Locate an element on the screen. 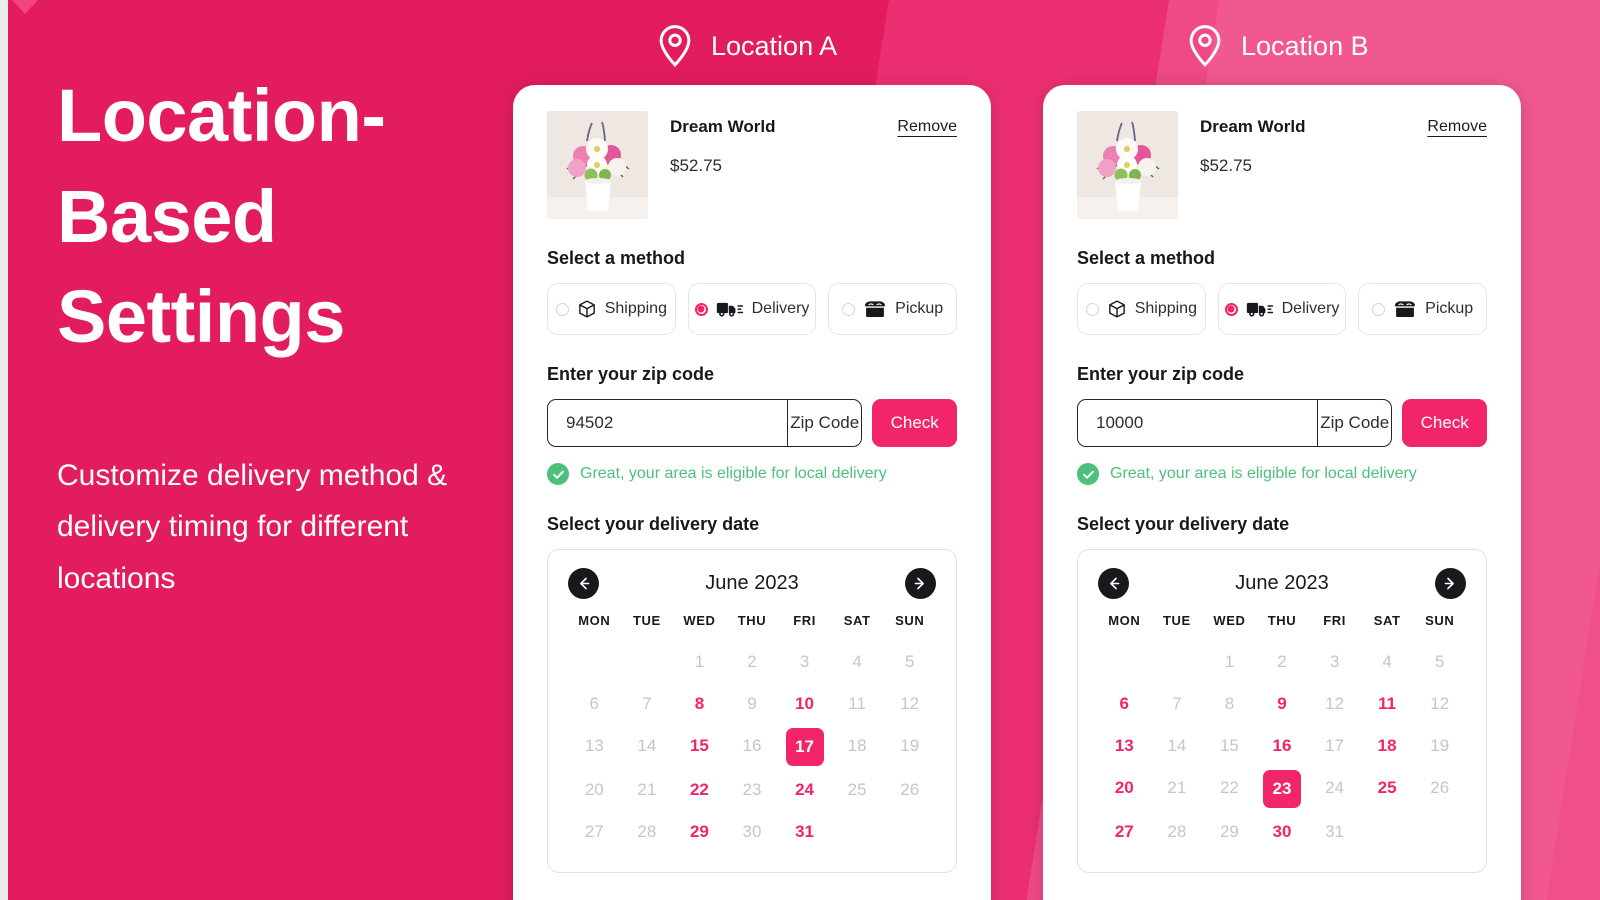 The height and width of the screenshot is (900, 1600). calendar-day-9: 9 is located at coordinates (1282, 704).